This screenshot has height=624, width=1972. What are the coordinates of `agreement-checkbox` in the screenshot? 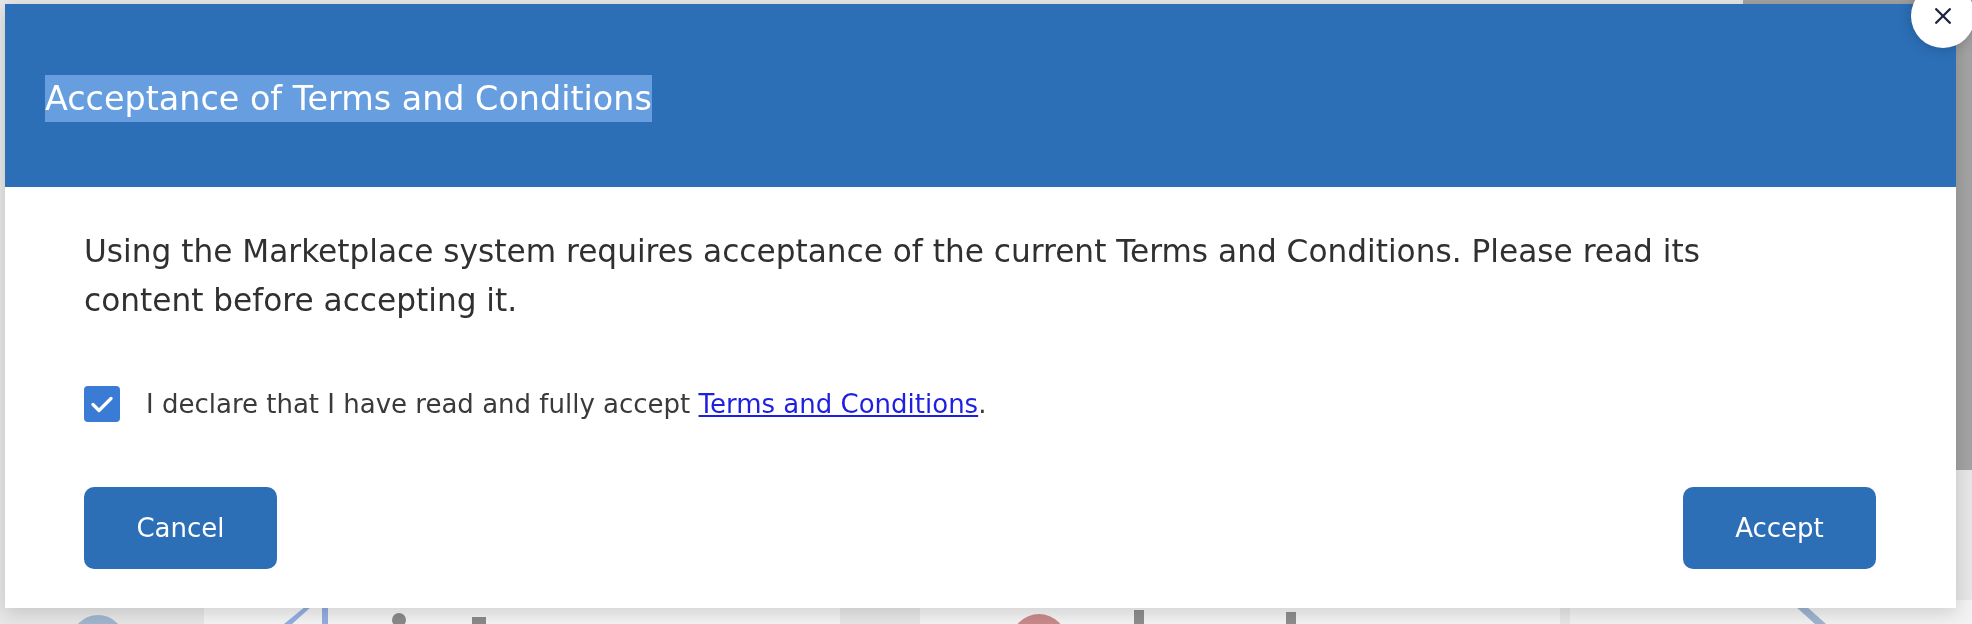 It's located at (102, 404).